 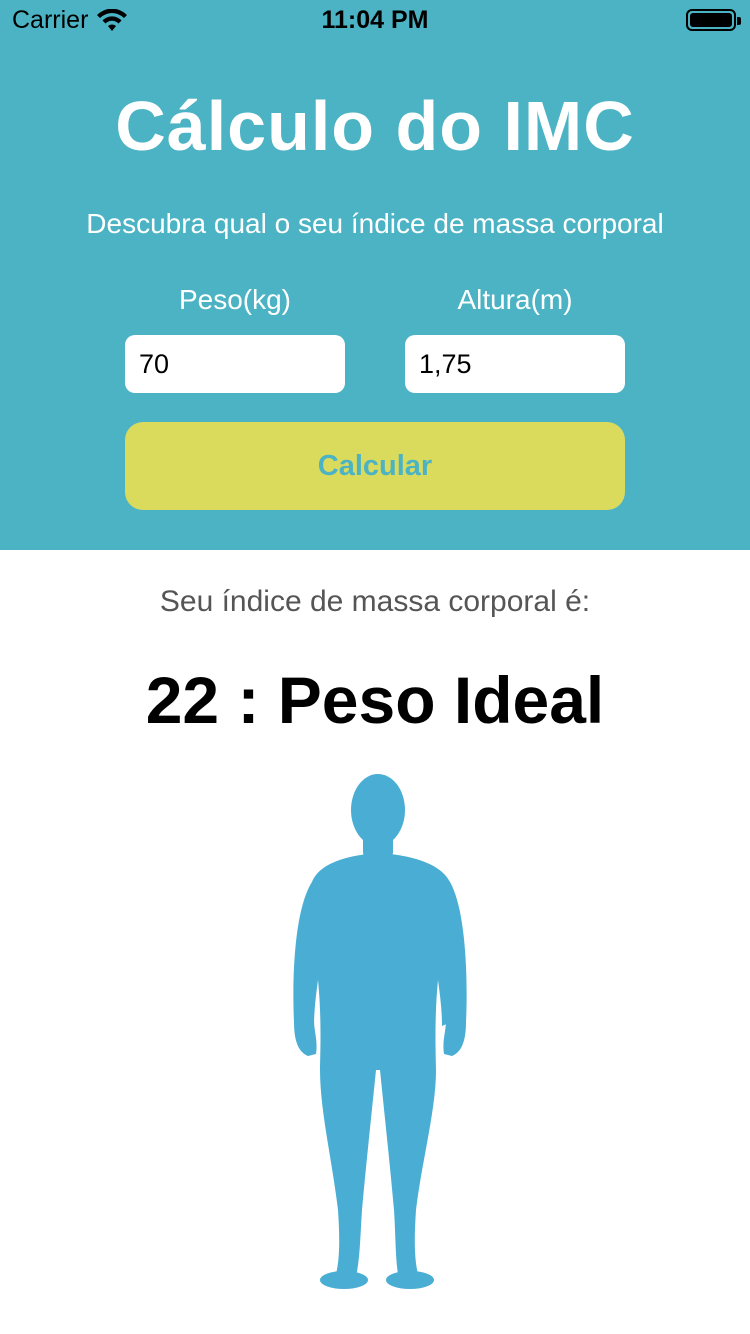 What do you see at coordinates (375, 466) in the screenshot?
I see `calcular-button: Calcular` at bounding box center [375, 466].